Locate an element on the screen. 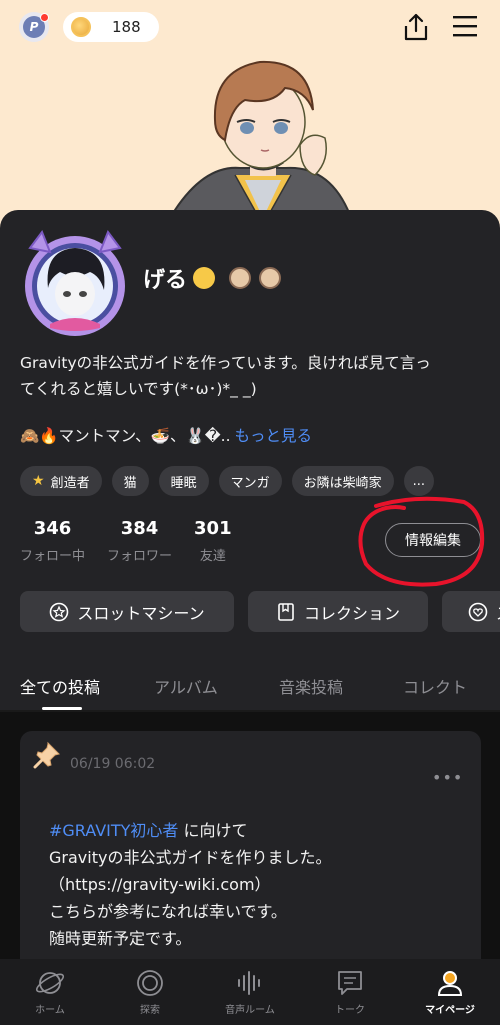 The image size is (500, 1025). nav-audio-room: 音声ルーム is located at coordinates (250, 992).